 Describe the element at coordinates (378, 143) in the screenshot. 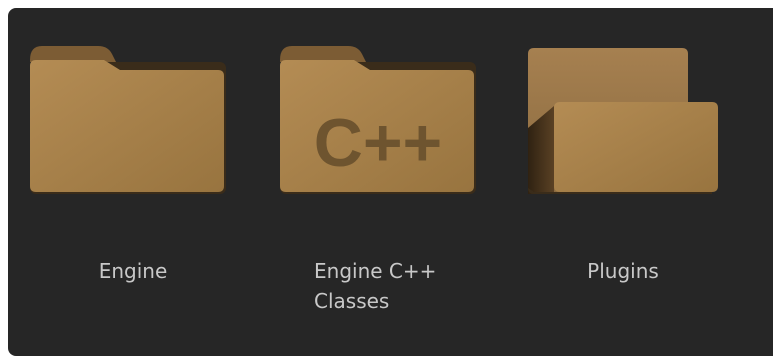

I see `cpp-badge: C++` at that location.